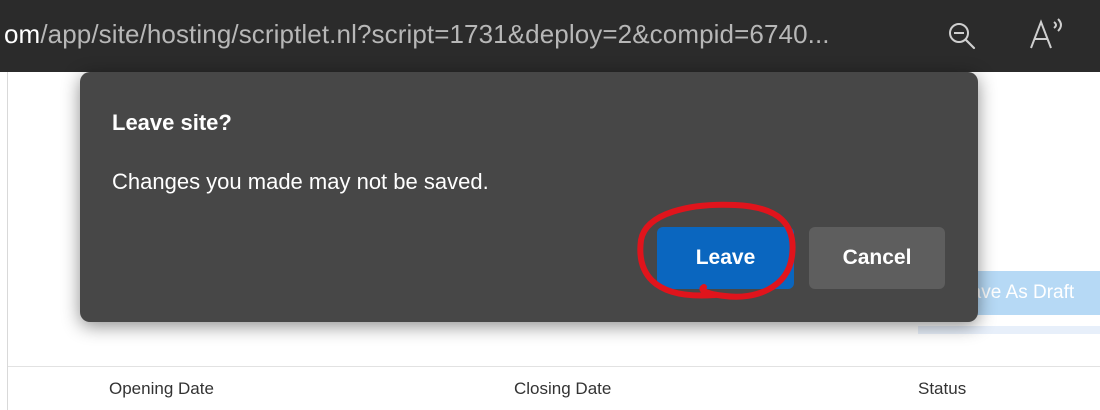 The width and height of the screenshot is (1100, 410). What do you see at coordinates (942, 389) in the screenshot?
I see `column-header-status: Status` at bounding box center [942, 389].